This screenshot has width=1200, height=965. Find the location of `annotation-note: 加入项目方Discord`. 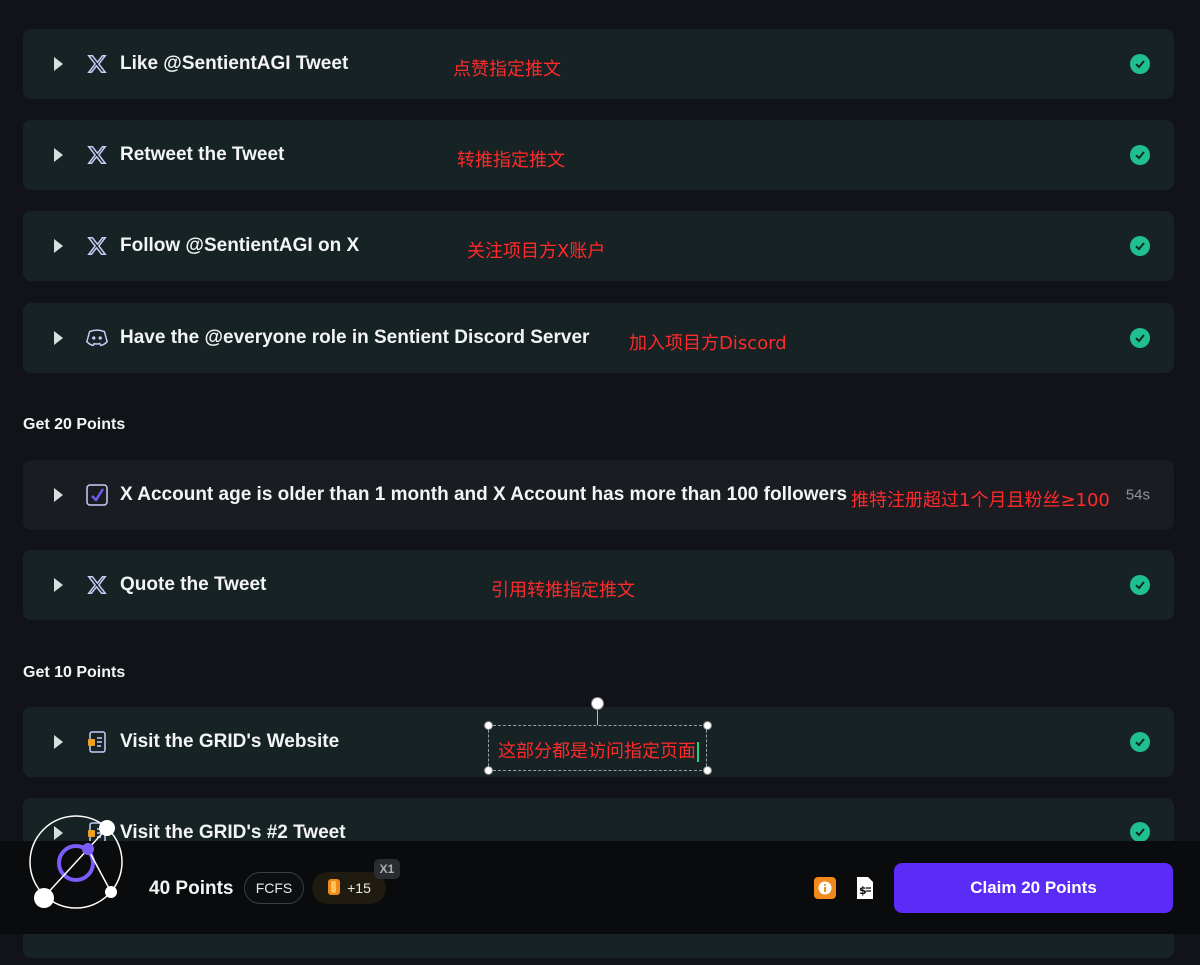

annotation-note: 加入项目方Discord is located at coordinates (708, 343).